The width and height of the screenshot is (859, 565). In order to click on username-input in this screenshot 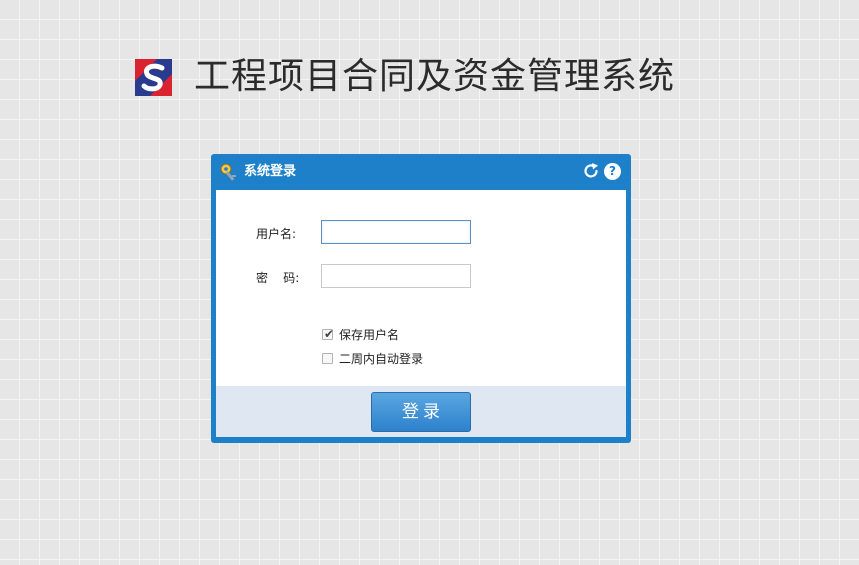, I will do `click(396, 232)`.